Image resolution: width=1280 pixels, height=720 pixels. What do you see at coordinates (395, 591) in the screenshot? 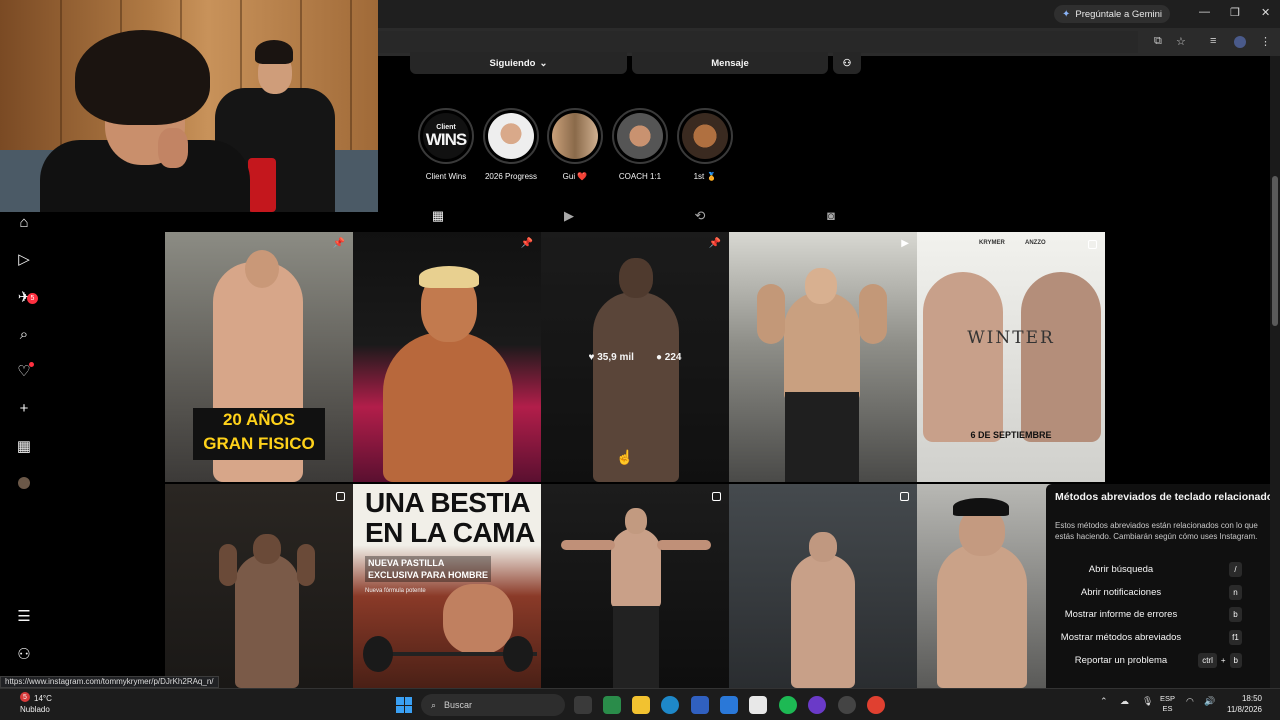
I see `ad-small-text: Nueva fórmula potente` at bounding box center [395, 591].